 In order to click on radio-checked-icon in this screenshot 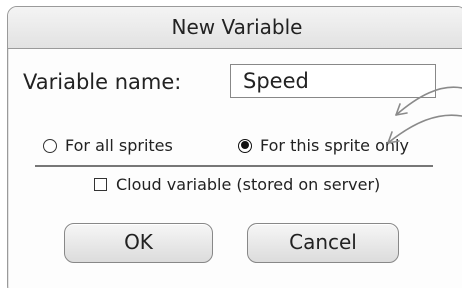, I will do `click(245, 145)`.